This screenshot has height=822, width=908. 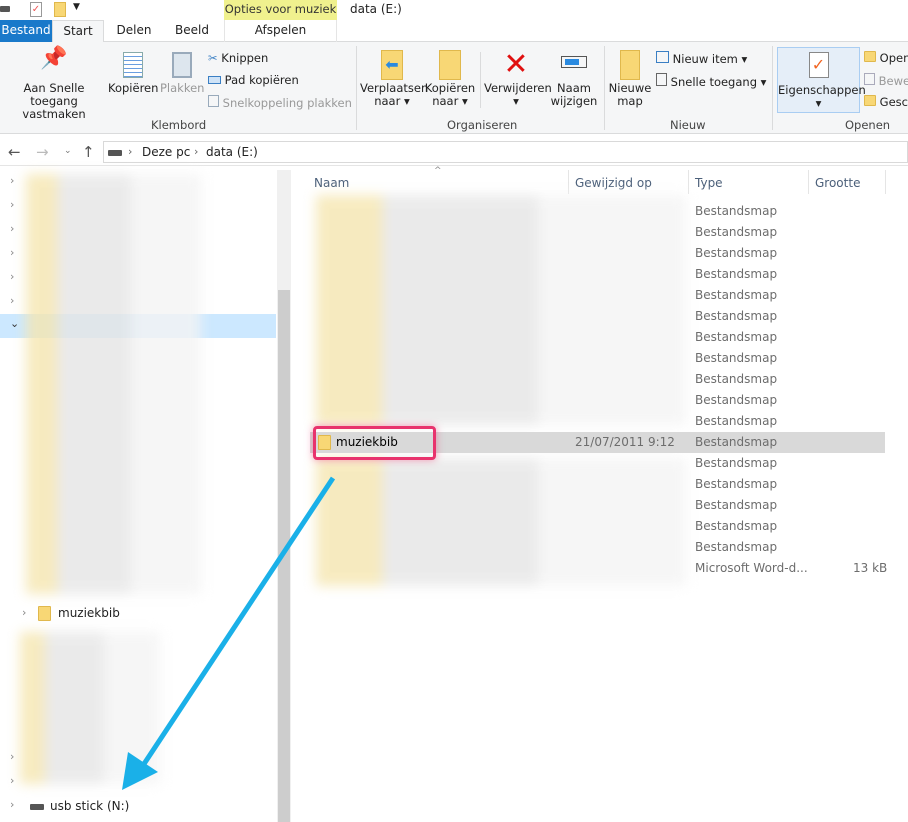 What do you see at coordinates (236, 624) in the screenshot?
I see `arrow-shaft` at bounding box center [236, 624].